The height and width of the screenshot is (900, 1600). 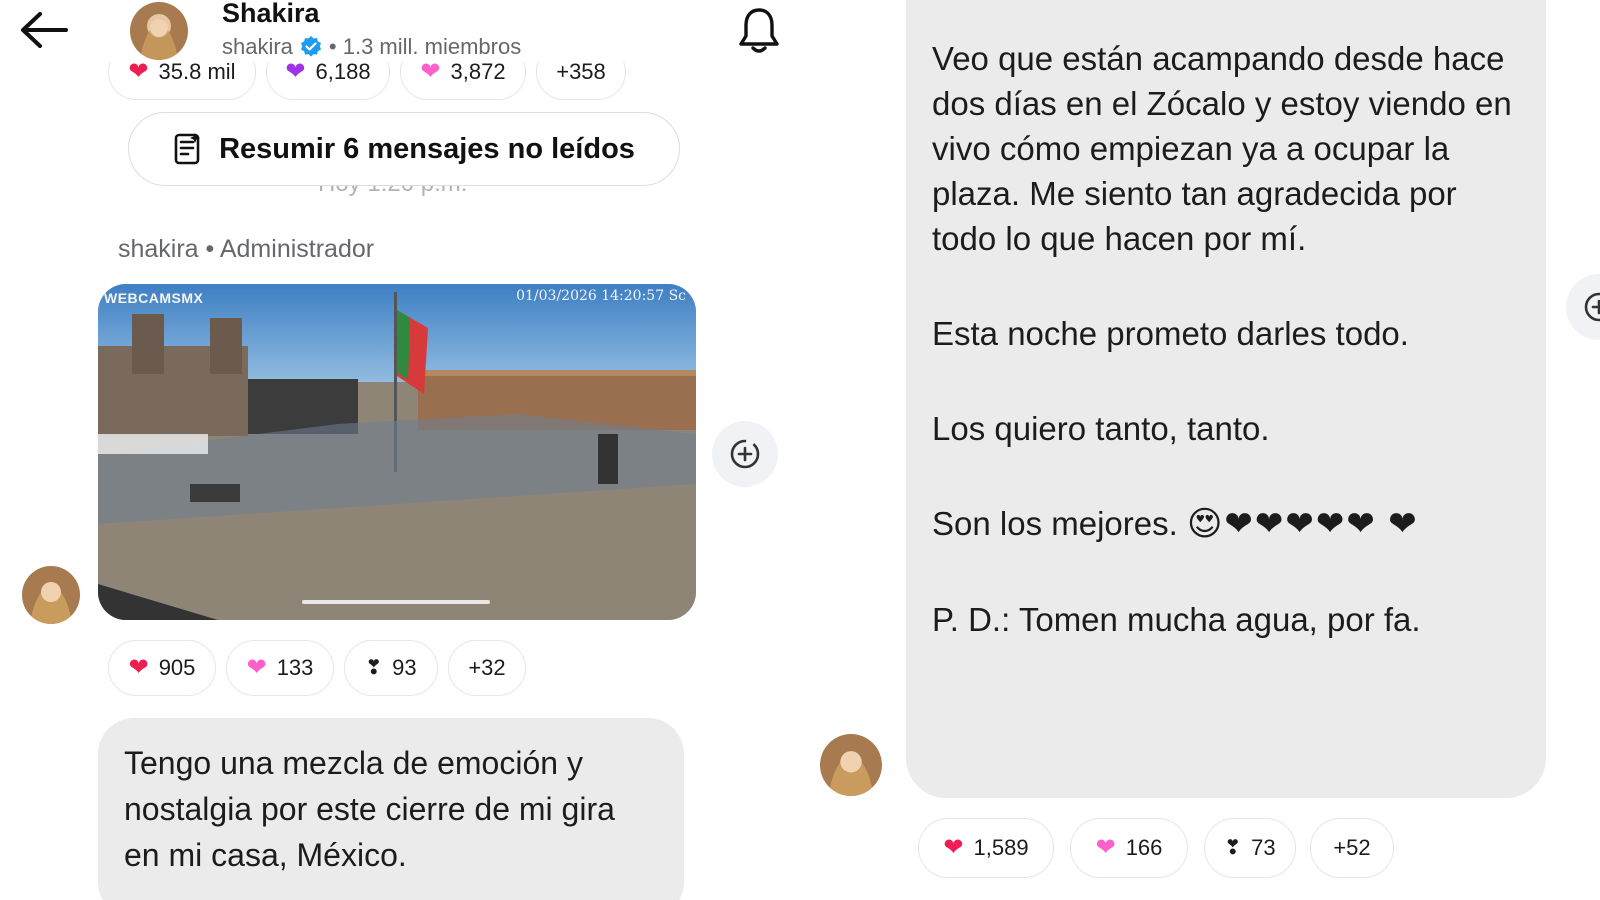 I want to click on message-text: Son los mejores., so click(x=1055, y=523).